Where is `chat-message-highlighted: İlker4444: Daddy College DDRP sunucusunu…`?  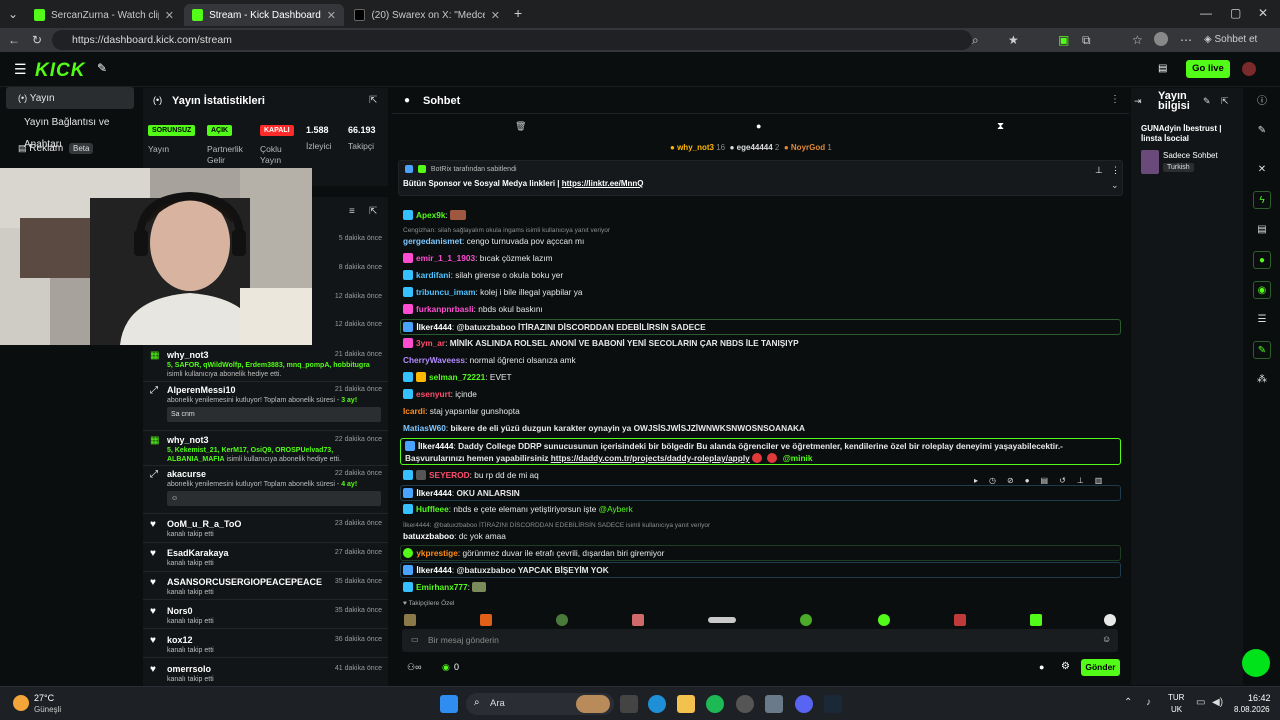
chat-message-highlighted: İlker4444: Daddy College DDRP sunucusunu… is located at coordinates (760, 451).